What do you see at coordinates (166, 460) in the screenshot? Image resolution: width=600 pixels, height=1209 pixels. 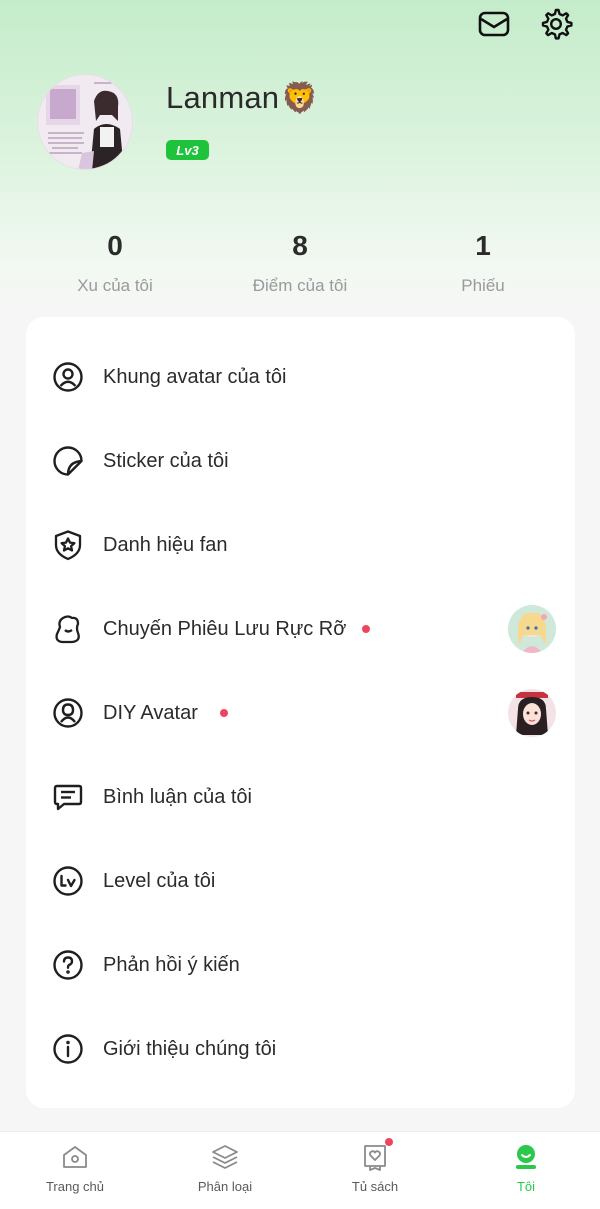 I see `menu-label: Sticker của tôi` at bounding box center [166, 460].